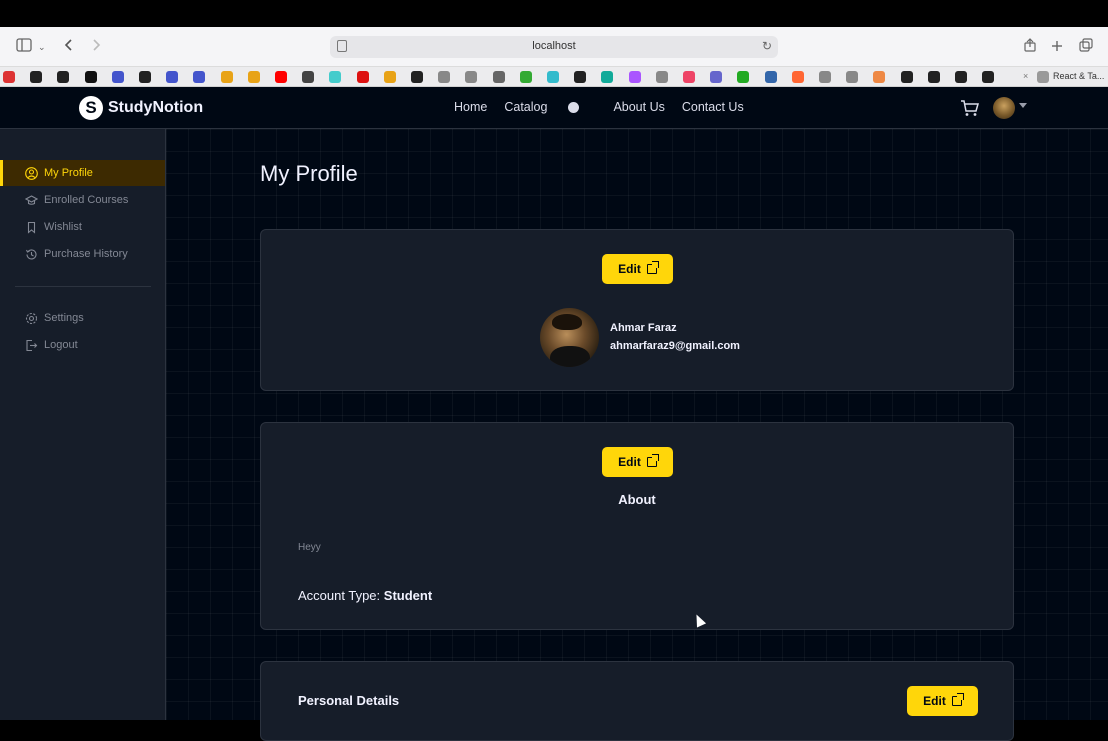  Describe the element at coordinates (525, 77) in the screenshot. I see `mongodb-icon` at that location.